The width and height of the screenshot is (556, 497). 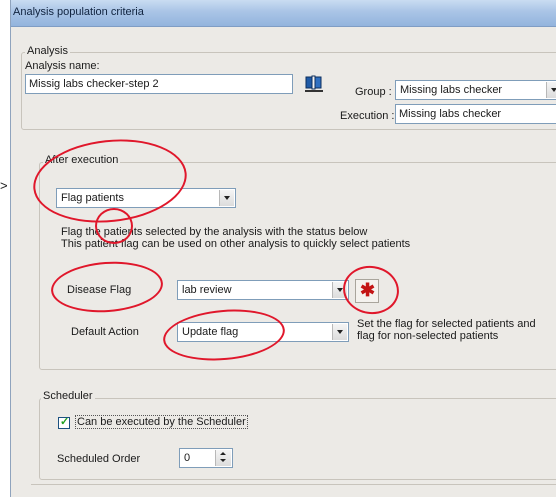 I want to click on group-value: Missing labs checker, so click(x=451, y=90).